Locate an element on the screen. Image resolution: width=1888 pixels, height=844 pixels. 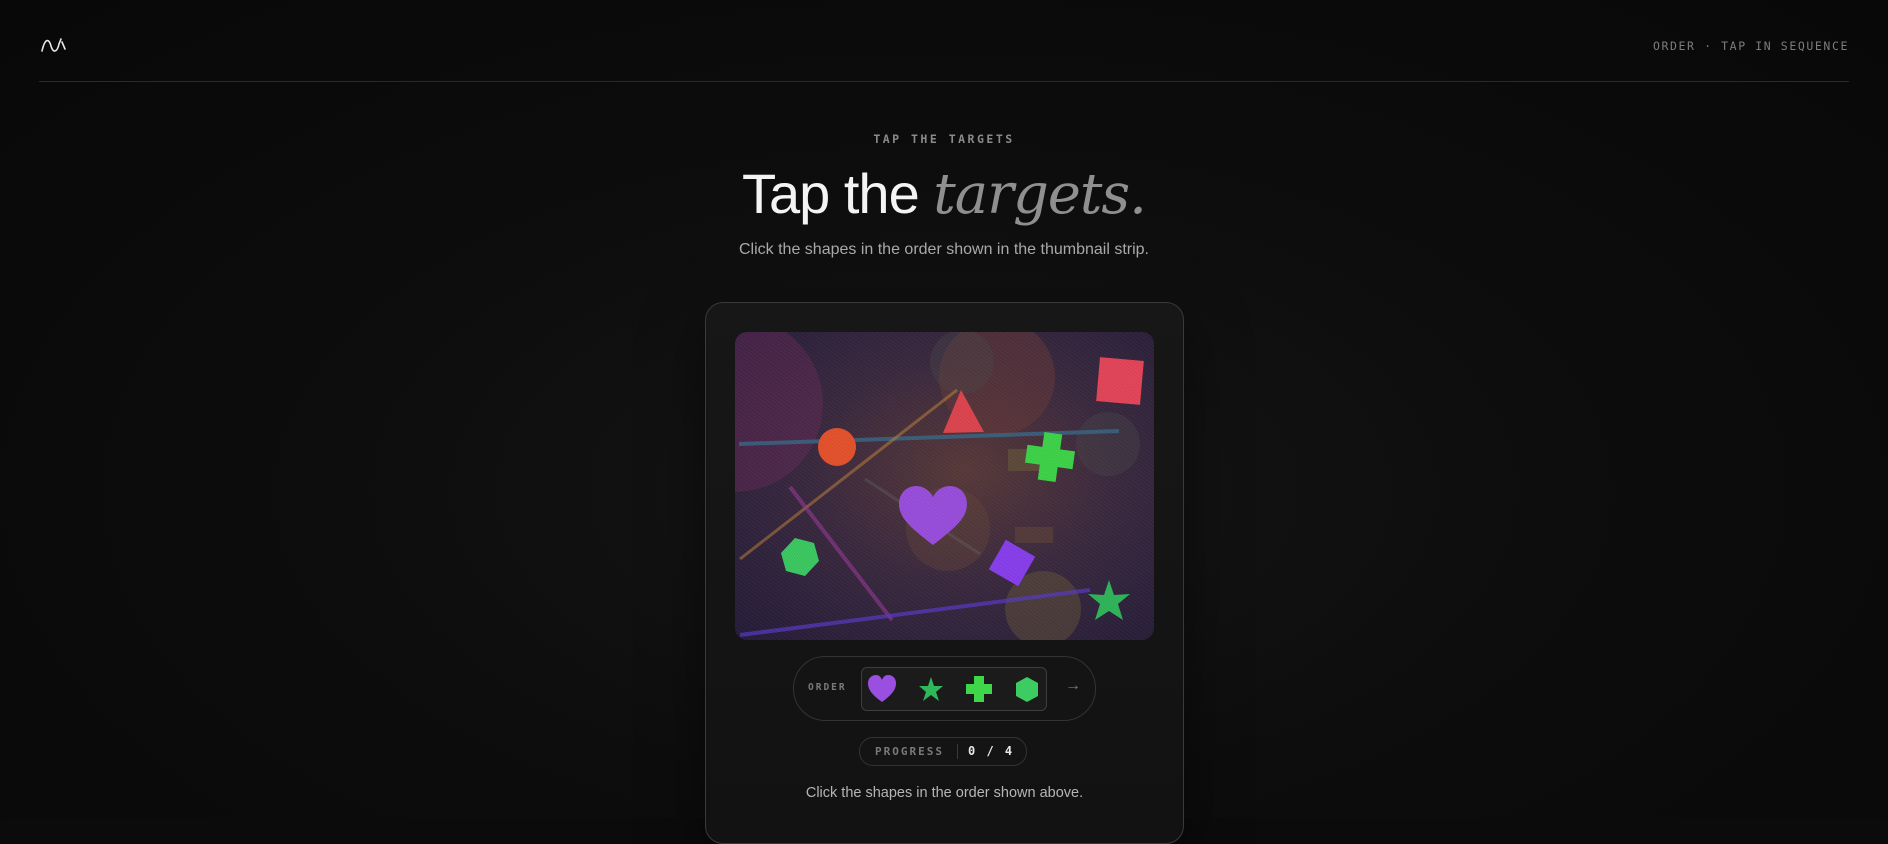
arrow-right-icon: → is located at coordinates (1073, 686).